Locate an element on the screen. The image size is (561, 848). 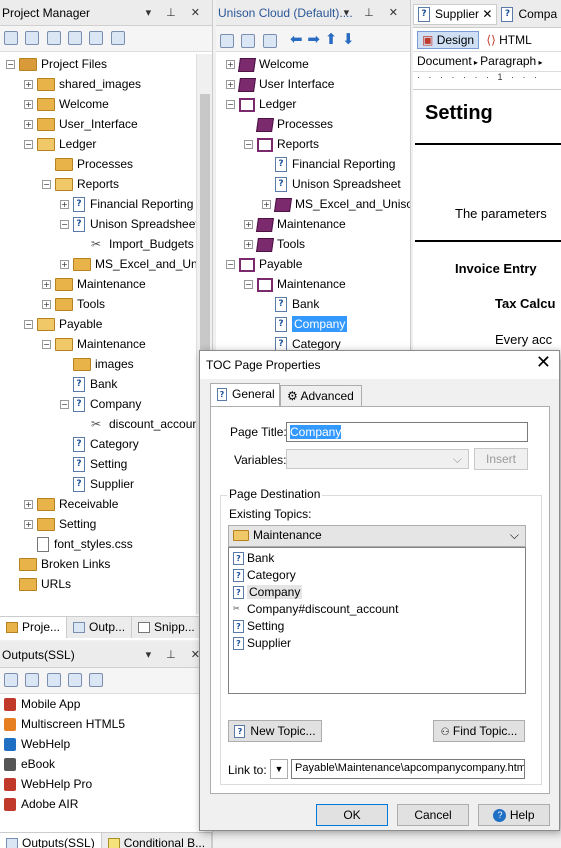
properties-icon is located at coordinates (269, 40).